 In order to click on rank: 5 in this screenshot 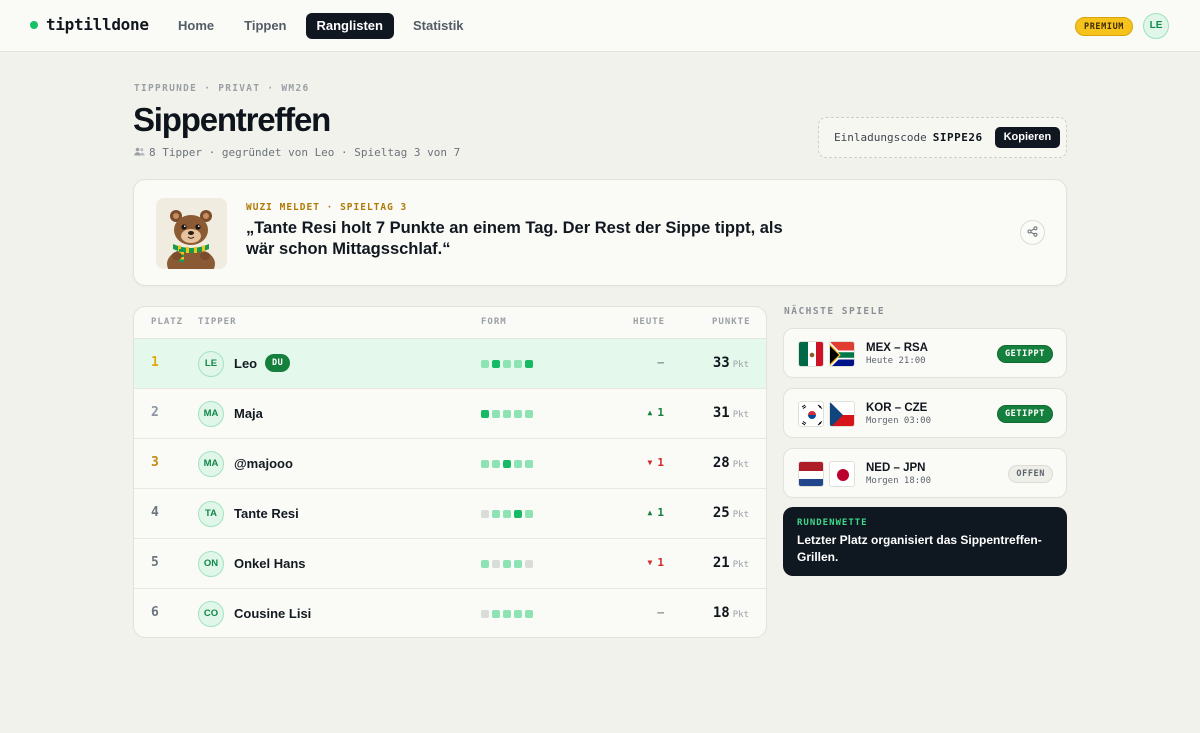, I will do `click(155, 562)`.